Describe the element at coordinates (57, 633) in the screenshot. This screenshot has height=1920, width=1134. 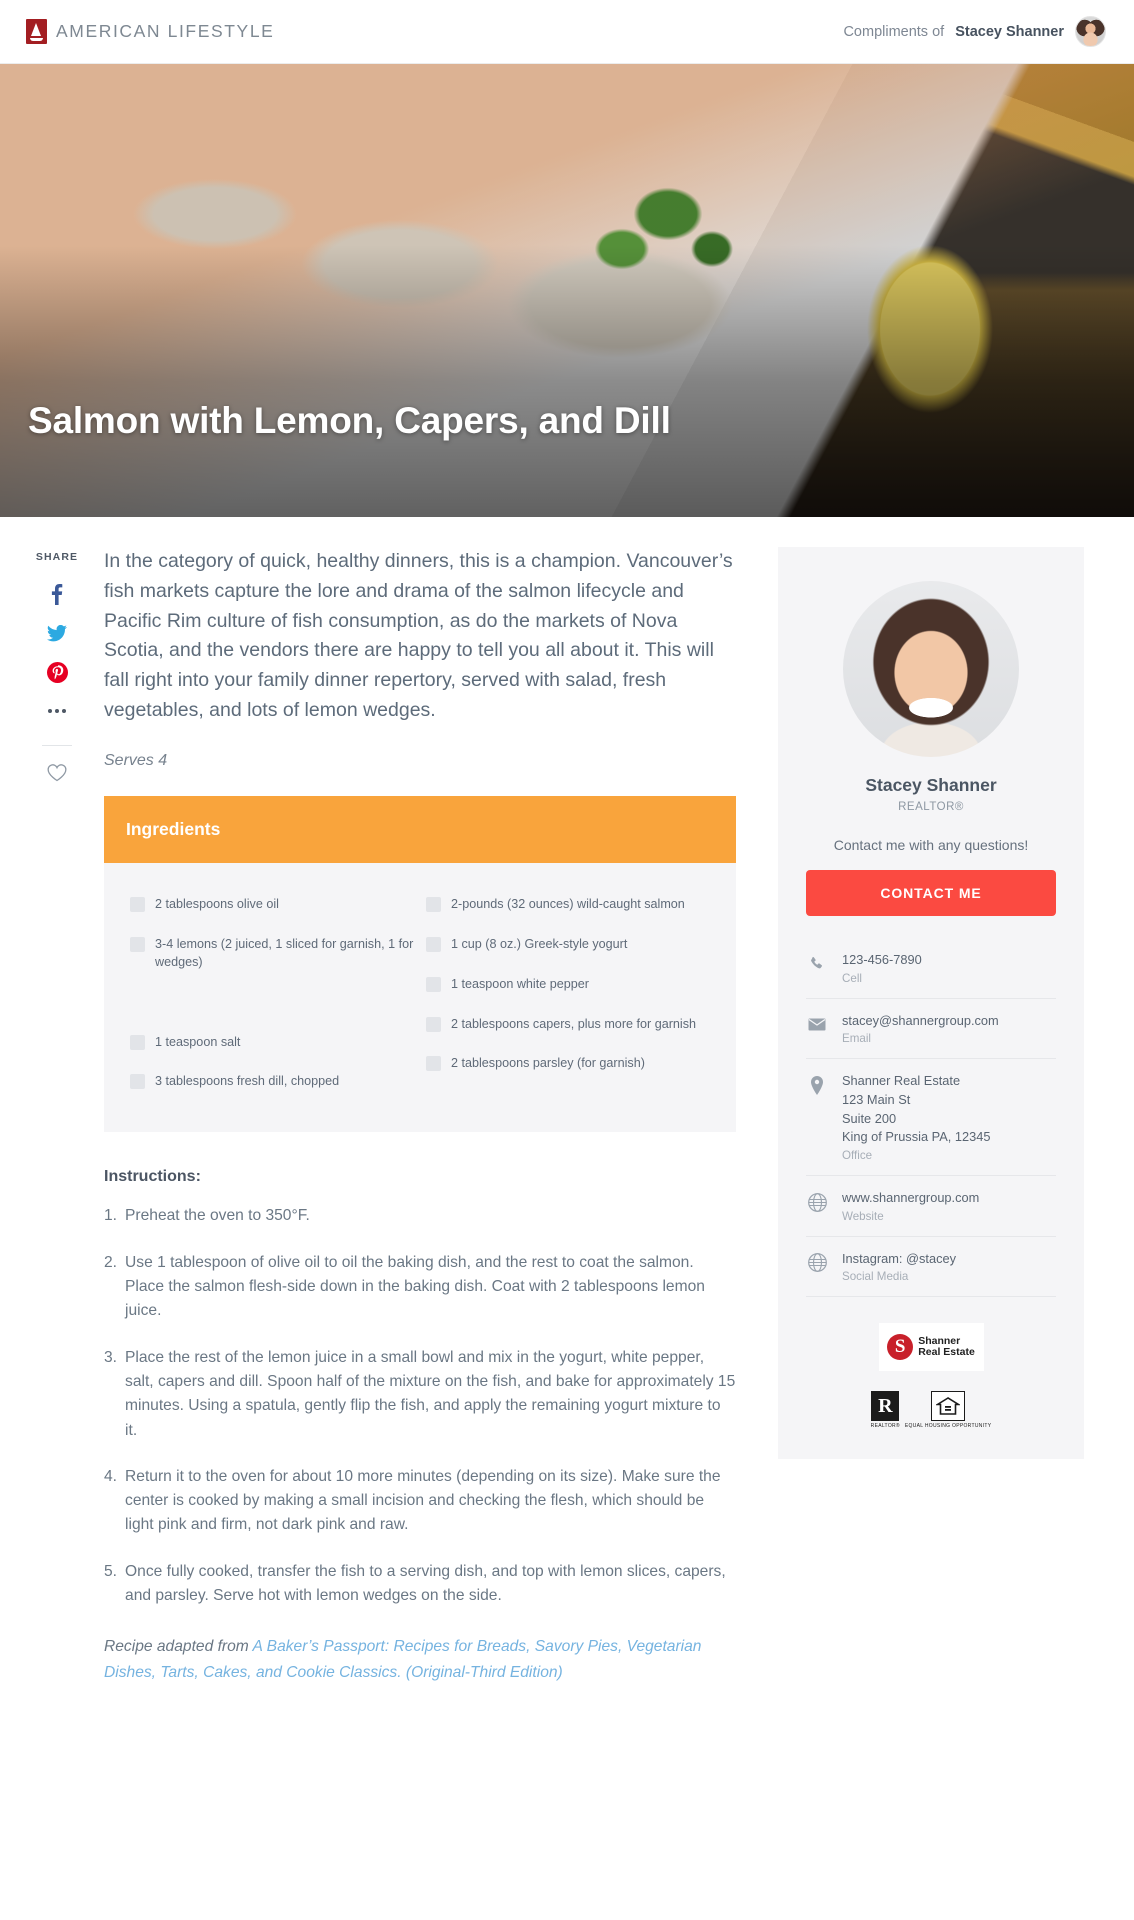
I see `twitter-icon` at that location.